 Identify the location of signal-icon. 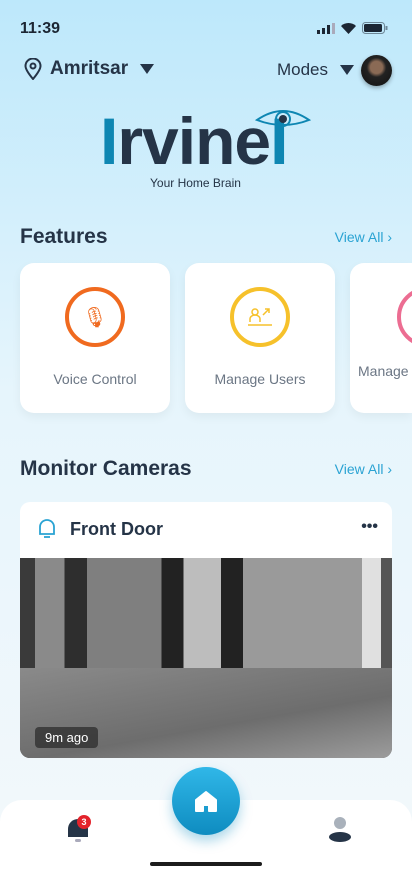
(326, 28).